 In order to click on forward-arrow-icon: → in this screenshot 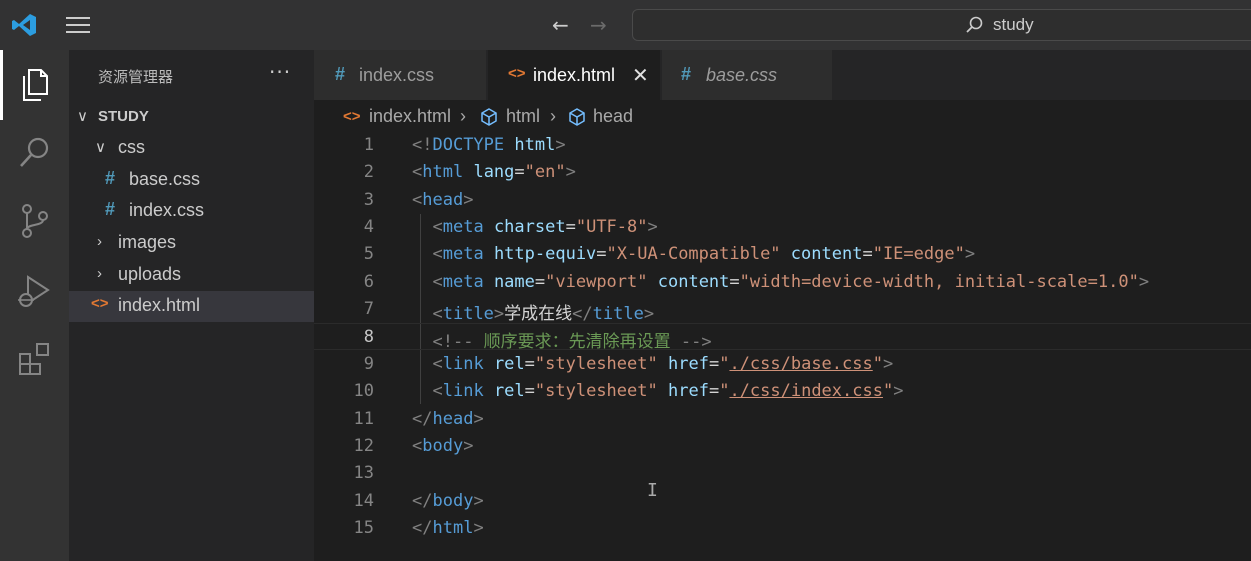, I will do `click(598, 25)`.